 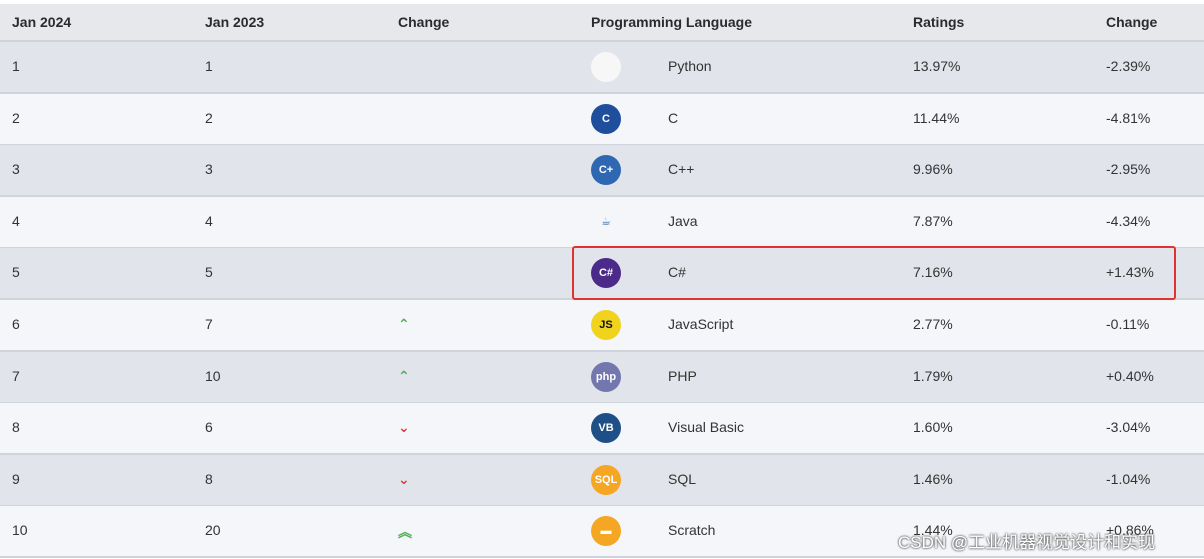 I want to click on table-row: 9 8 ⌄ SQL SQL 1.46% -1.04%, so click(x=602, y=480).